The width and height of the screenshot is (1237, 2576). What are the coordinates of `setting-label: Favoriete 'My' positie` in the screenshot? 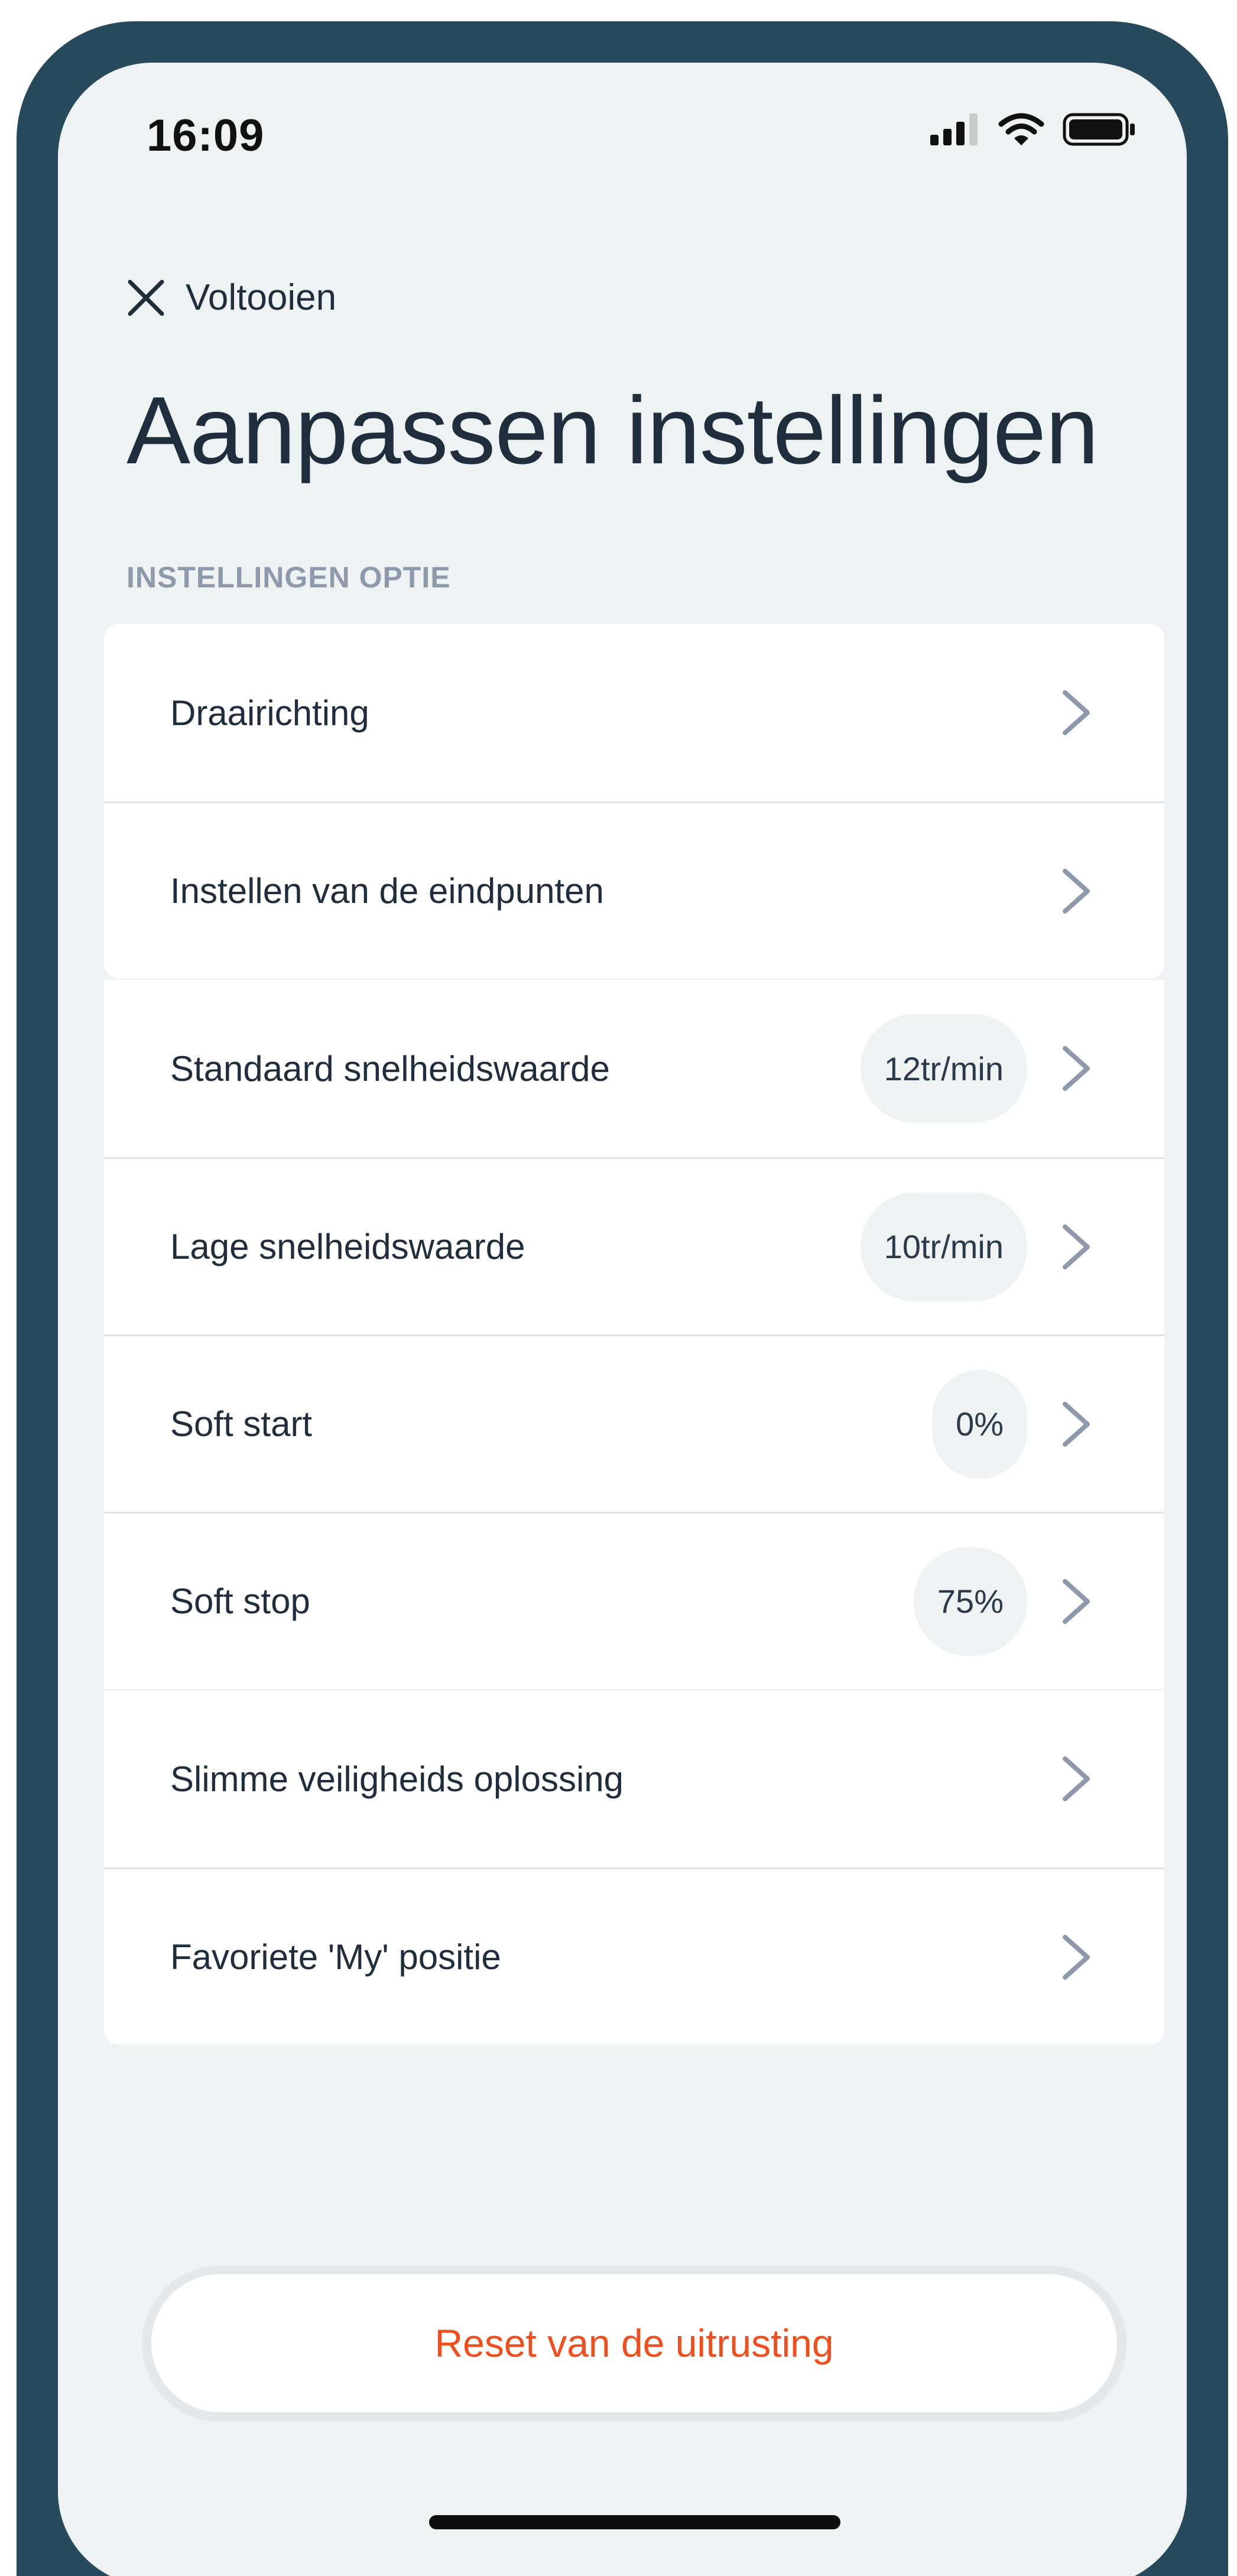 It's located at (335, 1957).